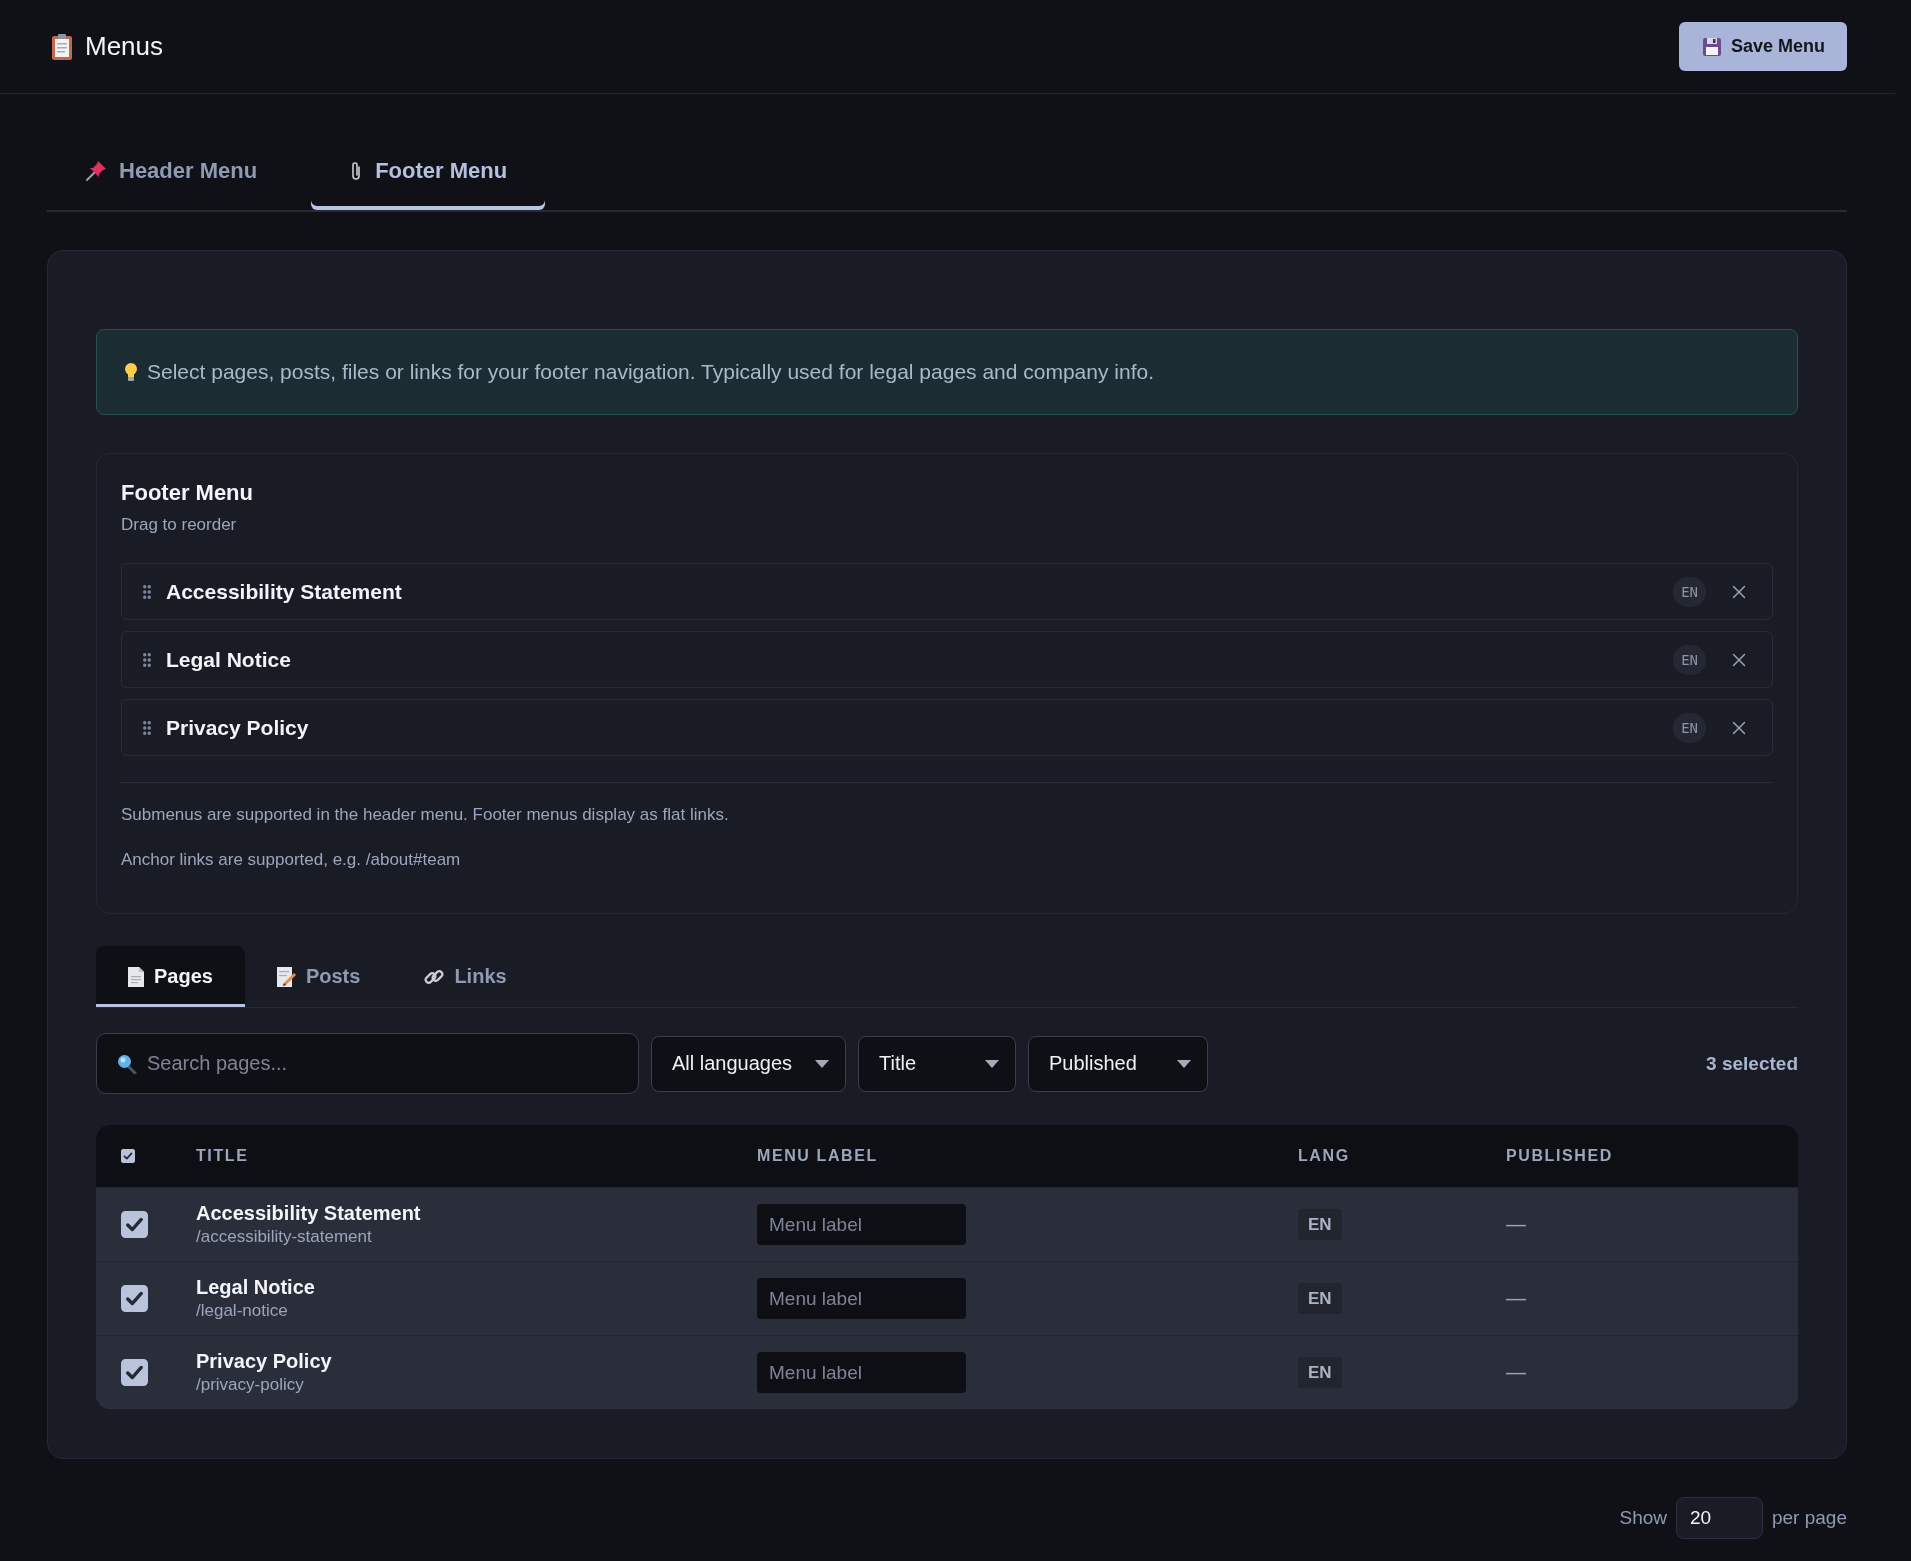 The height and width of the screenshot is (1561, 1911). I want to click on page-name: Legal Notice, so click(255, 1287).